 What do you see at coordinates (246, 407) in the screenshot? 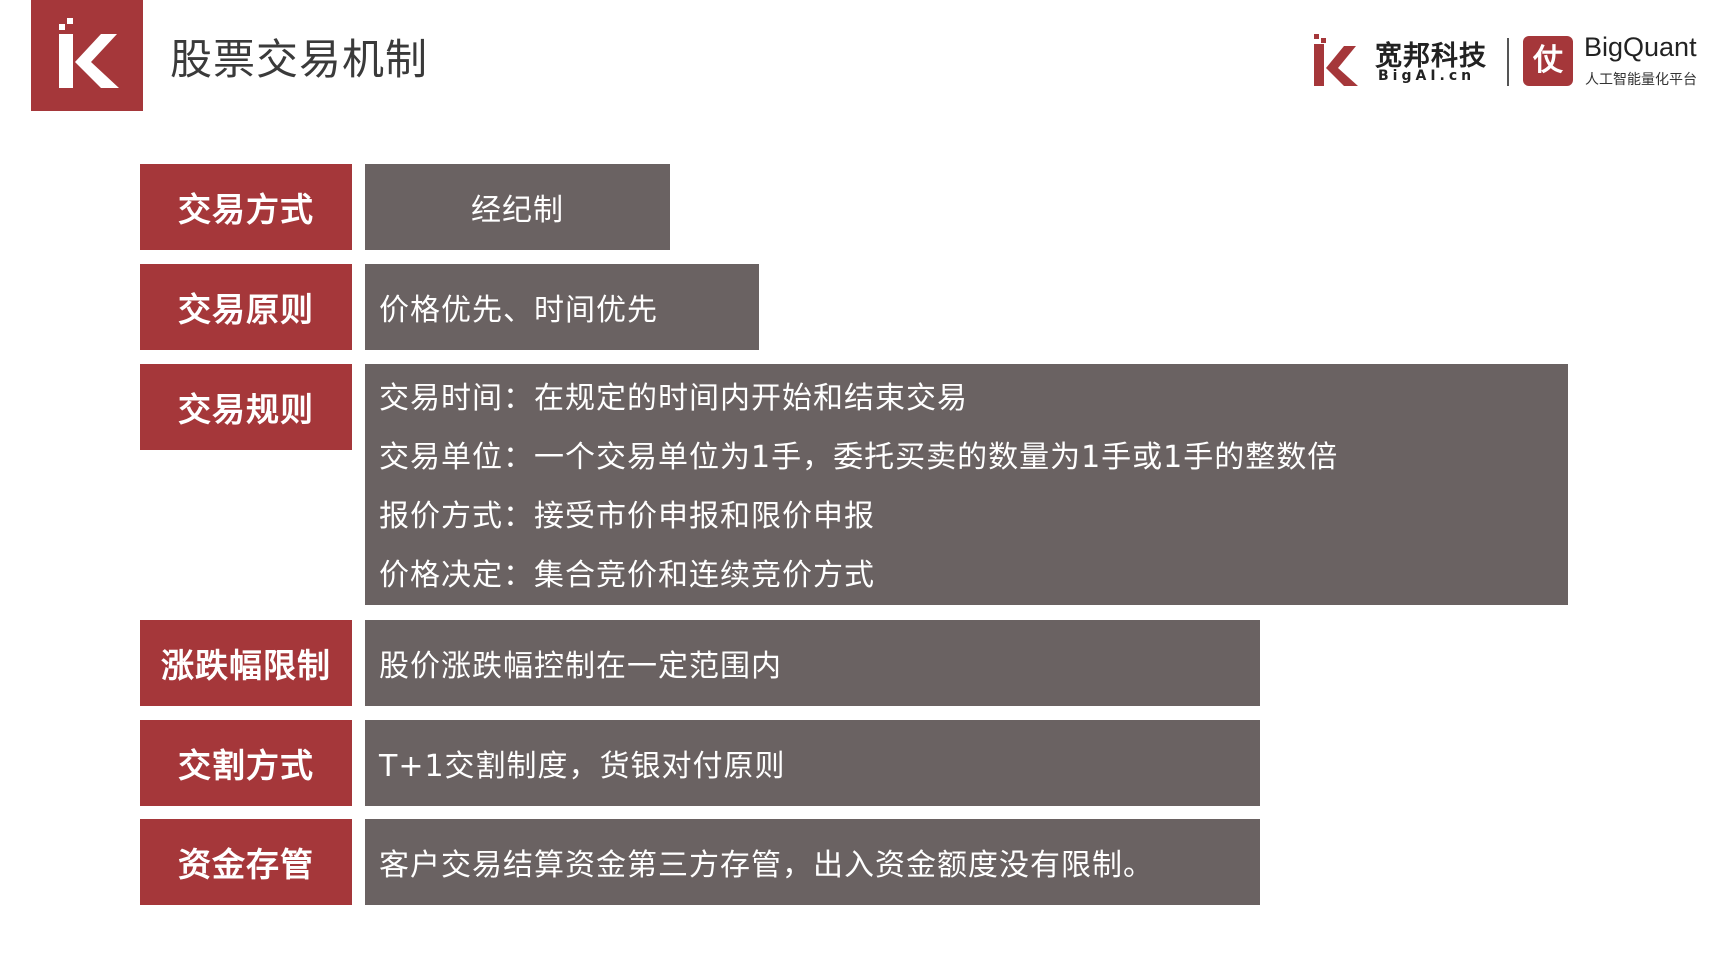
I see `row-label: 交易规则` at bounding box center [246, 407].